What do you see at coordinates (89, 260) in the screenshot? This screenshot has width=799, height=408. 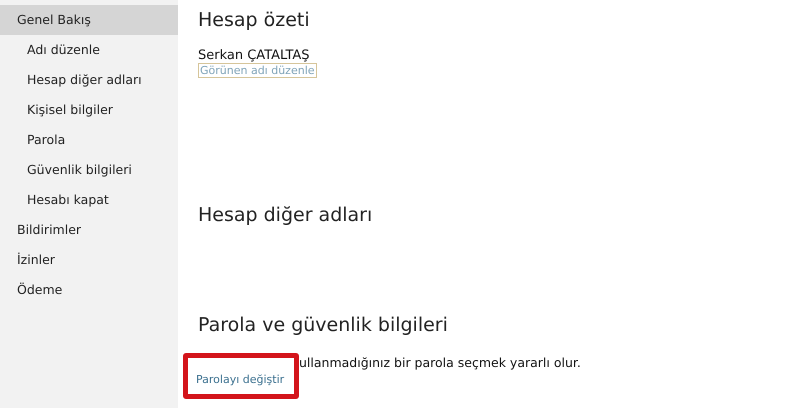 I see `sidebar-item: İzinler` at bounding box center [89, 260].